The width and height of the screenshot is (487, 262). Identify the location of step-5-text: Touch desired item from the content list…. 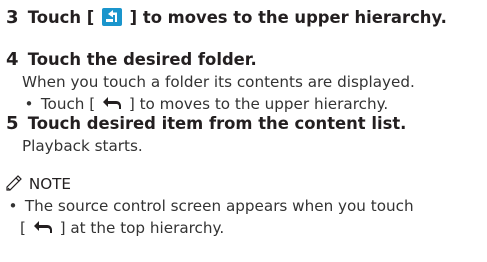
(217, 123).